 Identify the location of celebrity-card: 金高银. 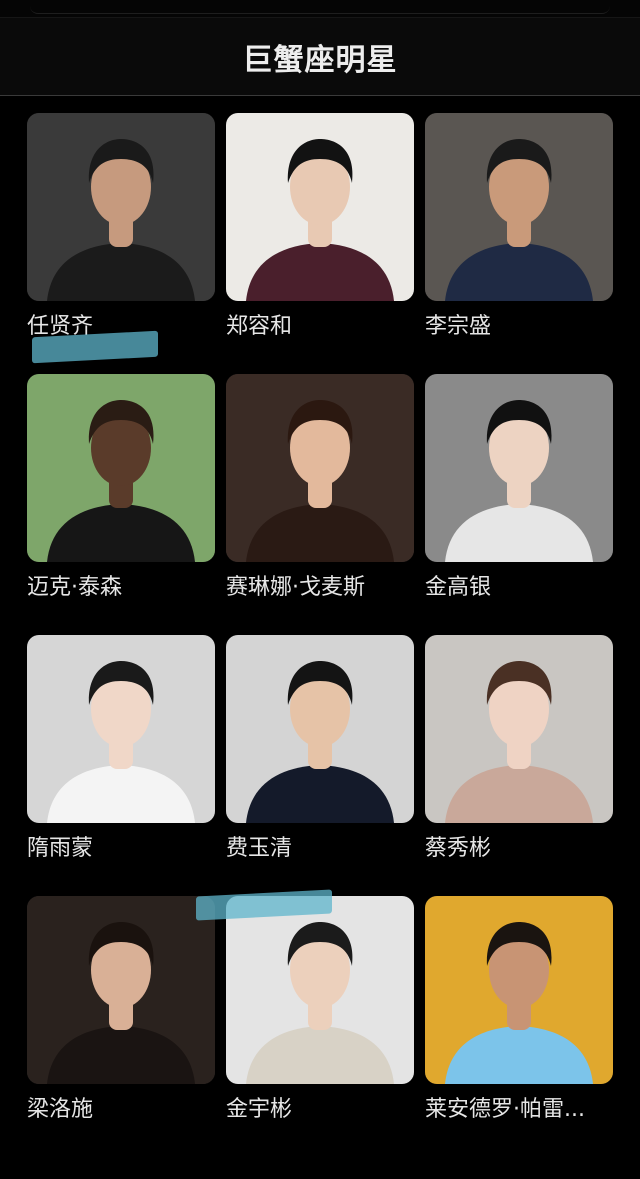
(519, 500).